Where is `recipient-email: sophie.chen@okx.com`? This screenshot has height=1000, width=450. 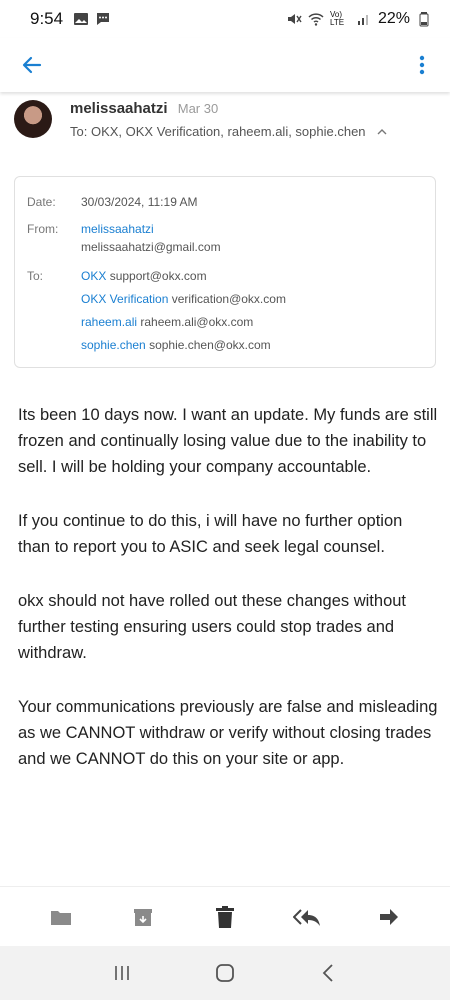 recipient-email: sophie.chen@okx.com is located at coordinates (210, 345).